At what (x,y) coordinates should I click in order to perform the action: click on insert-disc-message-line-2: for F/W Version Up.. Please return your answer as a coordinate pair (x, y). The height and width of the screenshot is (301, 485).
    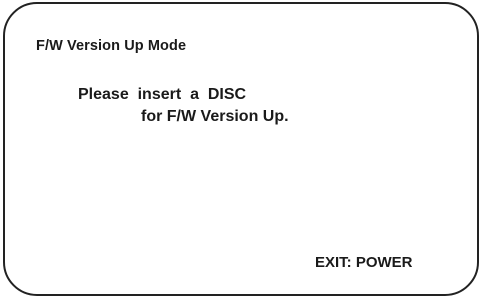
    Looking at the image, I should click on (215, 116).